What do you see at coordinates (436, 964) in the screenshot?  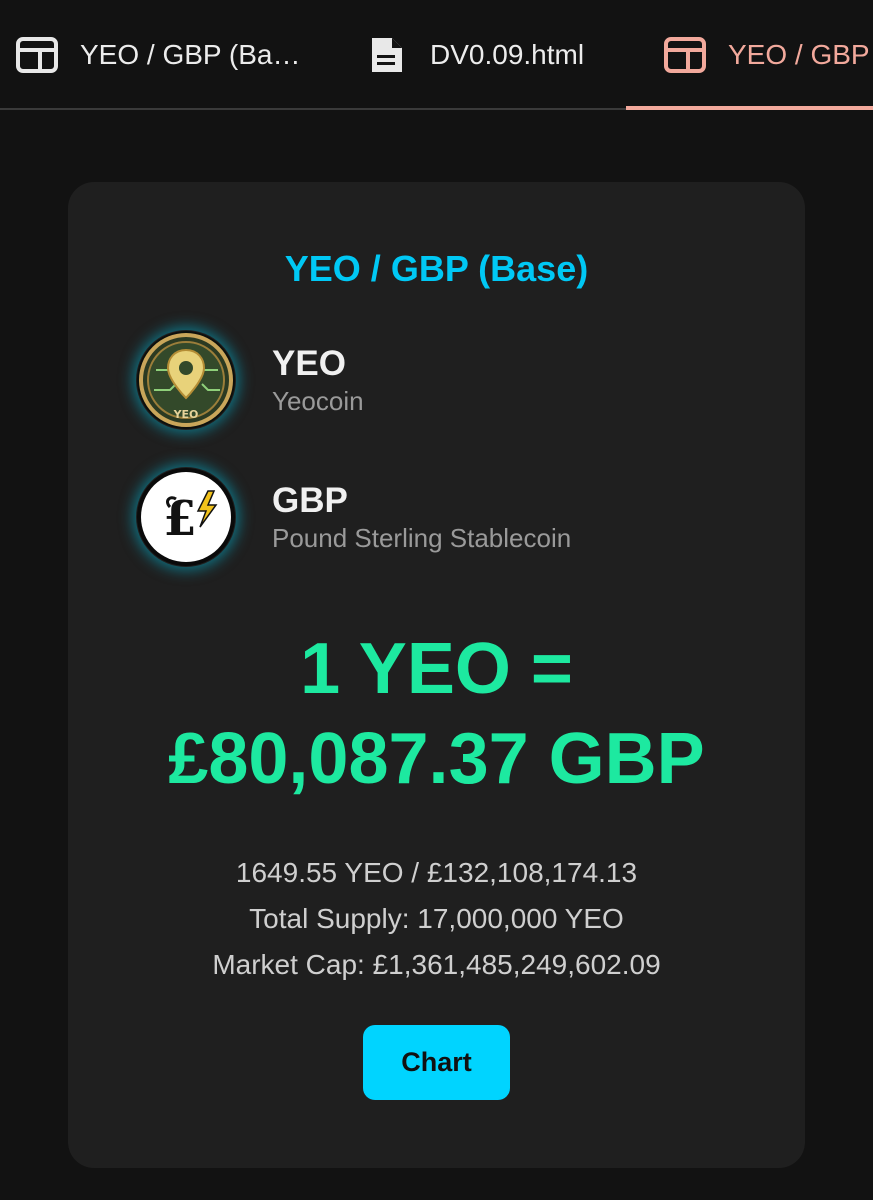 I see `market-cap-text: Market Cap: £1,361,485,249,602.09` at bounding box center [436, 964].